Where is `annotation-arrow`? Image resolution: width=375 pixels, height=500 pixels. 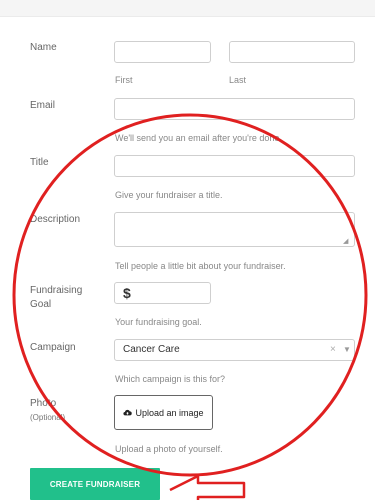 annotation-arrow is located at coordinates (207, 487).